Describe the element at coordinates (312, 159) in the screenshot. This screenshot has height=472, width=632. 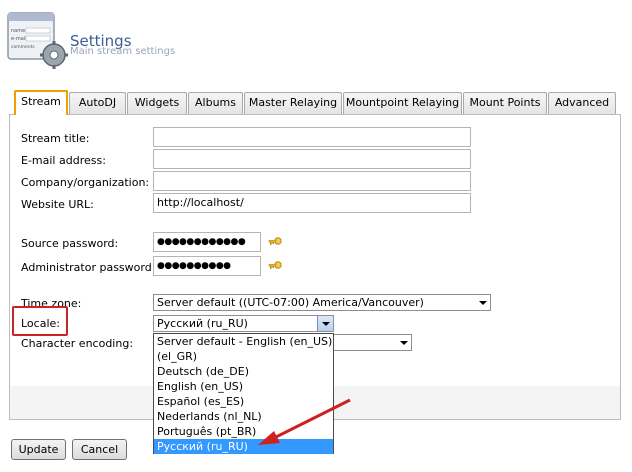
I see `email-input` at that location.